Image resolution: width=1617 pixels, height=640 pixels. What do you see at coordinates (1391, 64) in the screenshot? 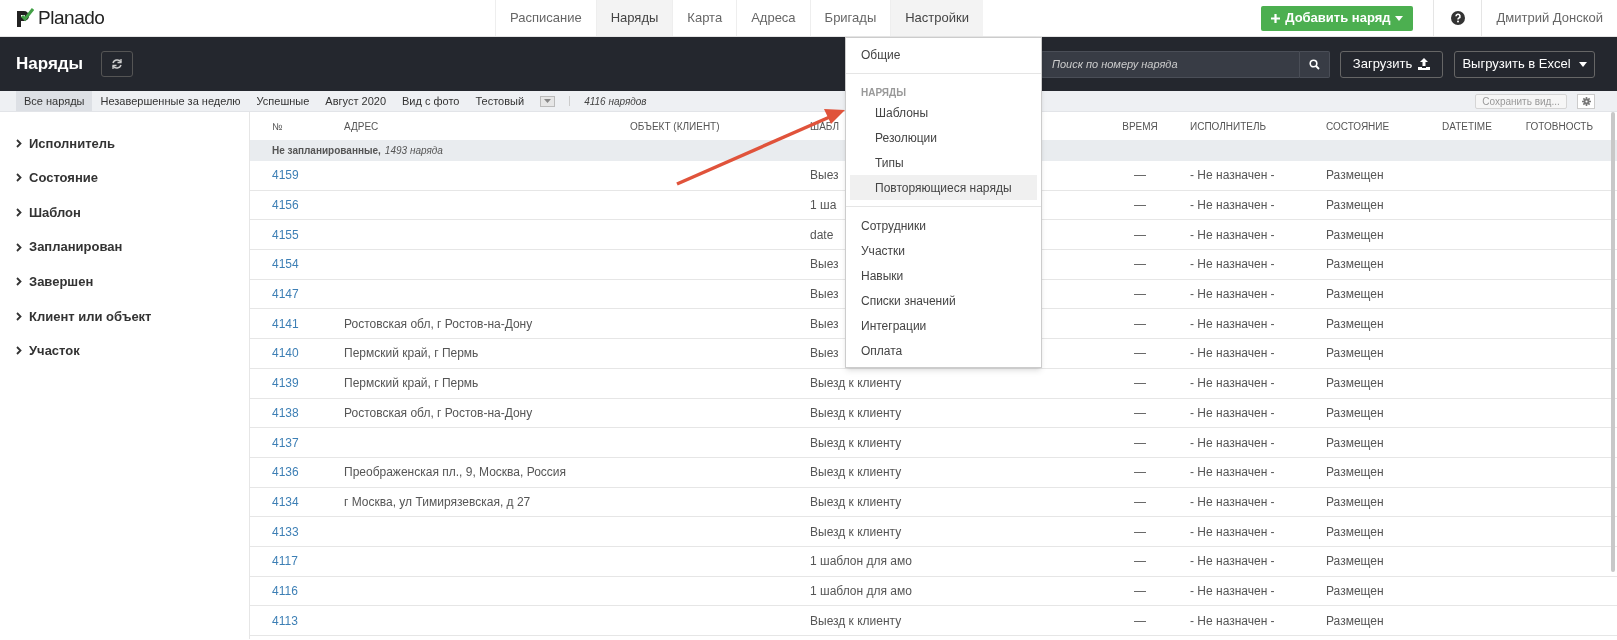
I see `upload-button: Загрузить` at bounding box center [1391, 64].